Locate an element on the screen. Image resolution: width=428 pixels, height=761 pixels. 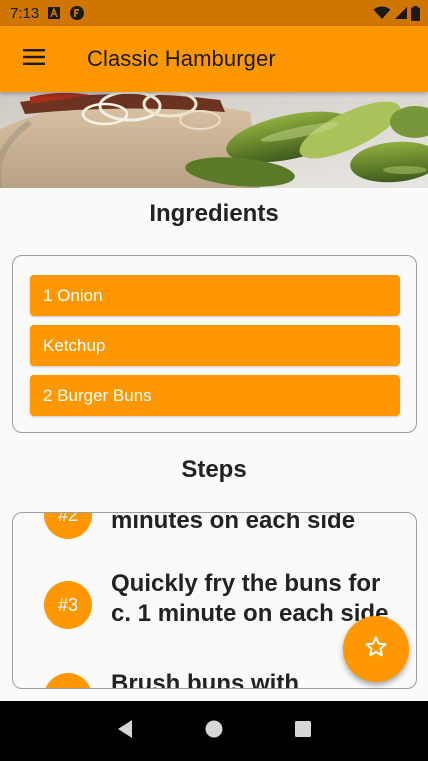
ingredient-item: Ketchup is located at coordinates (215, 345).